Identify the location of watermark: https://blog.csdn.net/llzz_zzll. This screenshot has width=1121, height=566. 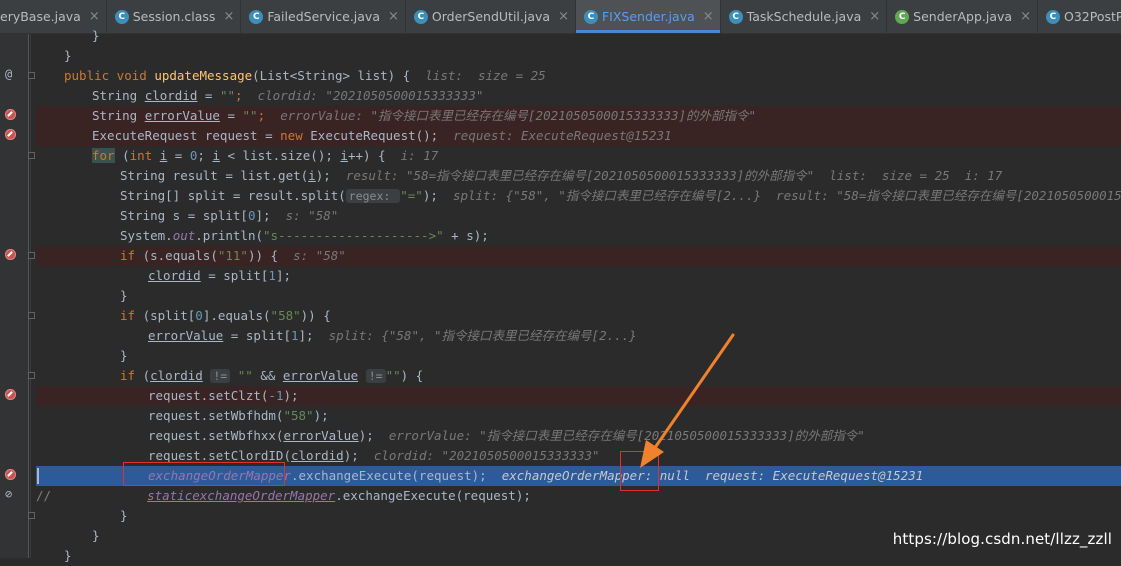
(1002, 539).